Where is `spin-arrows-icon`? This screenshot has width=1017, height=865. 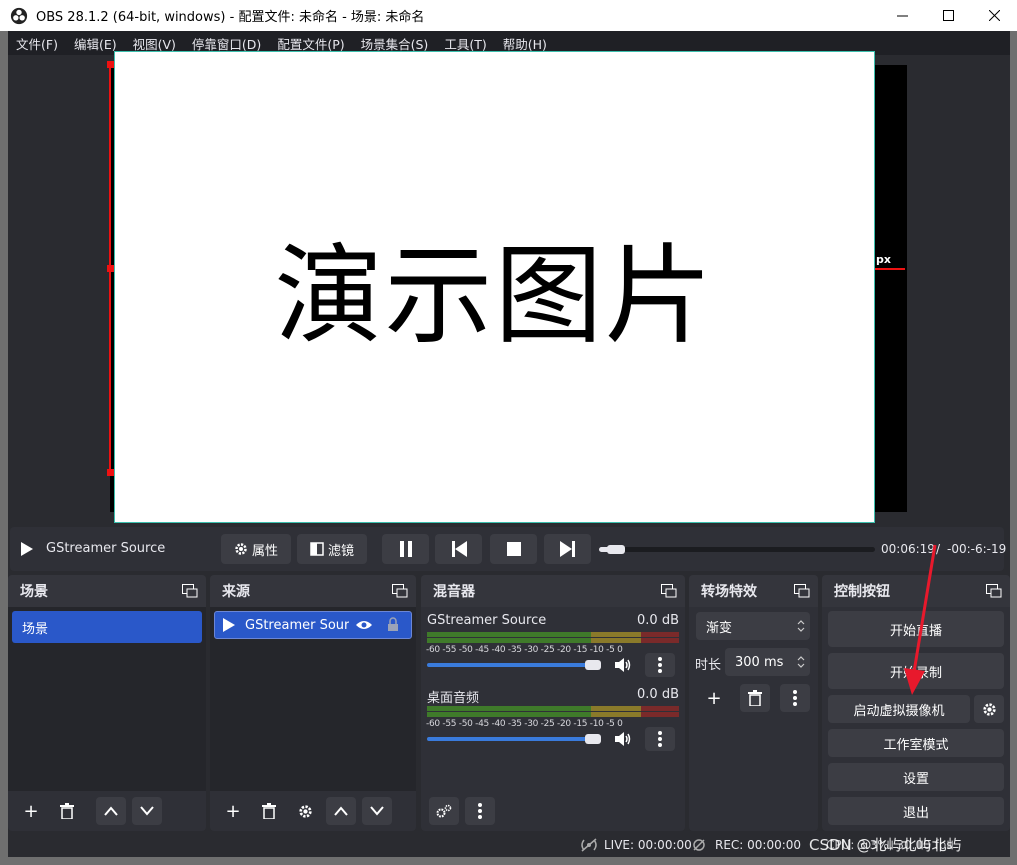
spin-arrows-icon is located at coordinates (801, 662).